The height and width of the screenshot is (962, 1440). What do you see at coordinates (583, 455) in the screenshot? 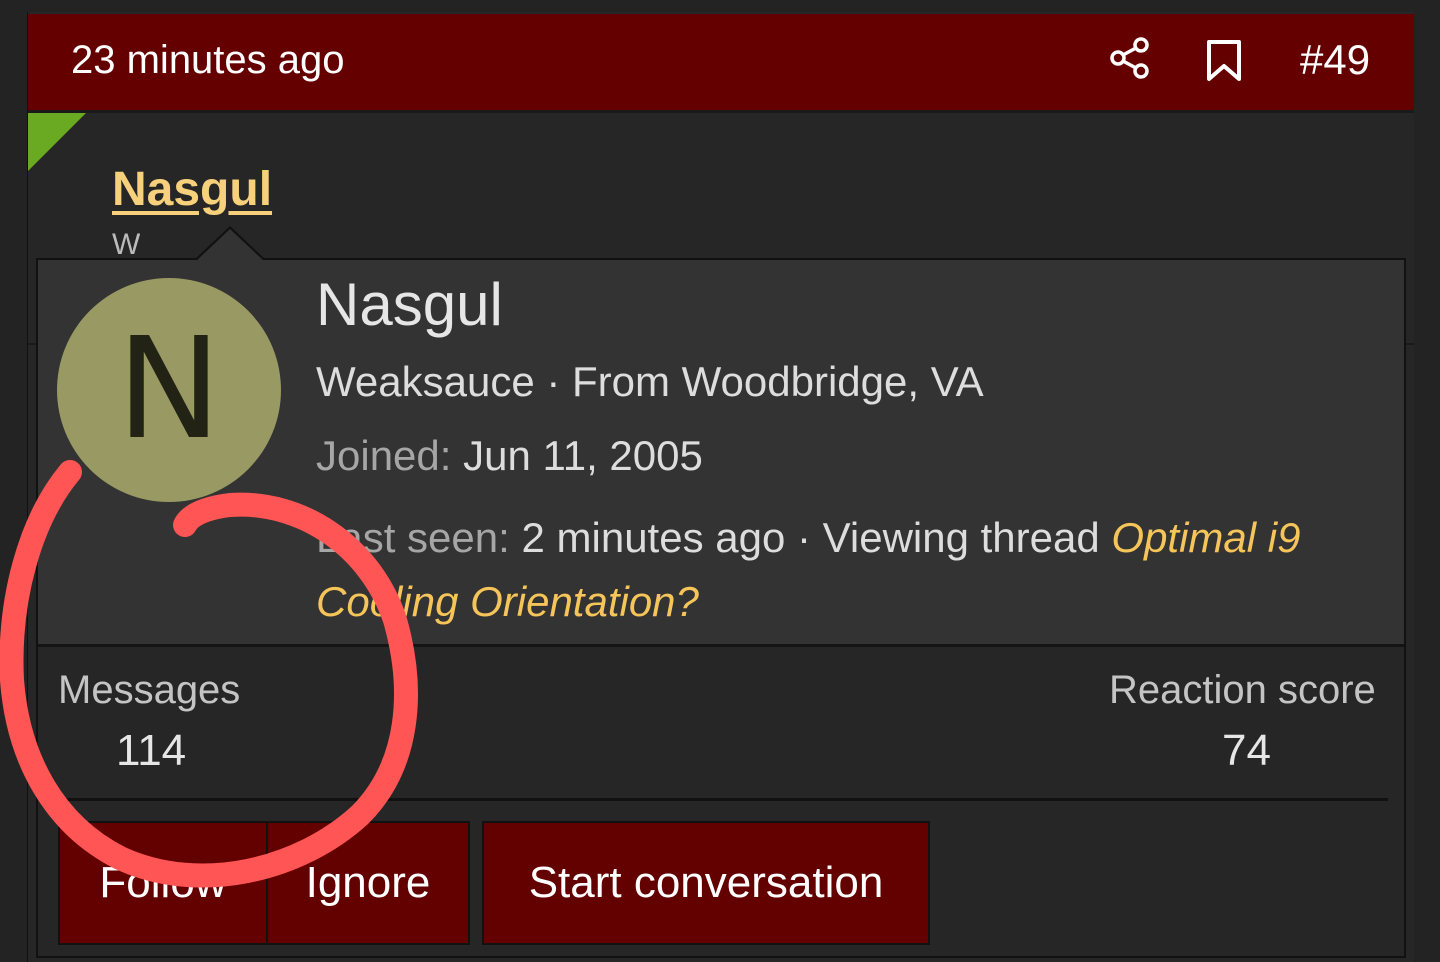
I see `joined-date: Jun 11, 2005` at bounding box center [583, 455].